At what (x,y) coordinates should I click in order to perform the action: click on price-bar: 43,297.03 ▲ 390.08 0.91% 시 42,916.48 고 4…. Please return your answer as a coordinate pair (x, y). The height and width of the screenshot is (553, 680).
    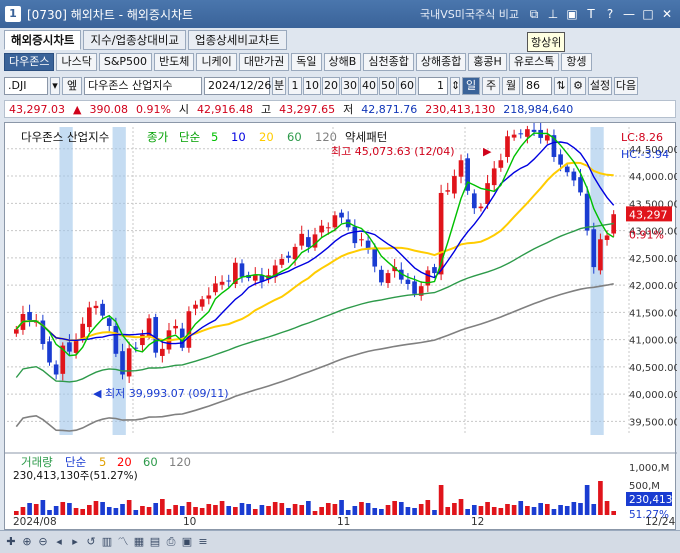
    Looking at the image, I should click on (340, 109).